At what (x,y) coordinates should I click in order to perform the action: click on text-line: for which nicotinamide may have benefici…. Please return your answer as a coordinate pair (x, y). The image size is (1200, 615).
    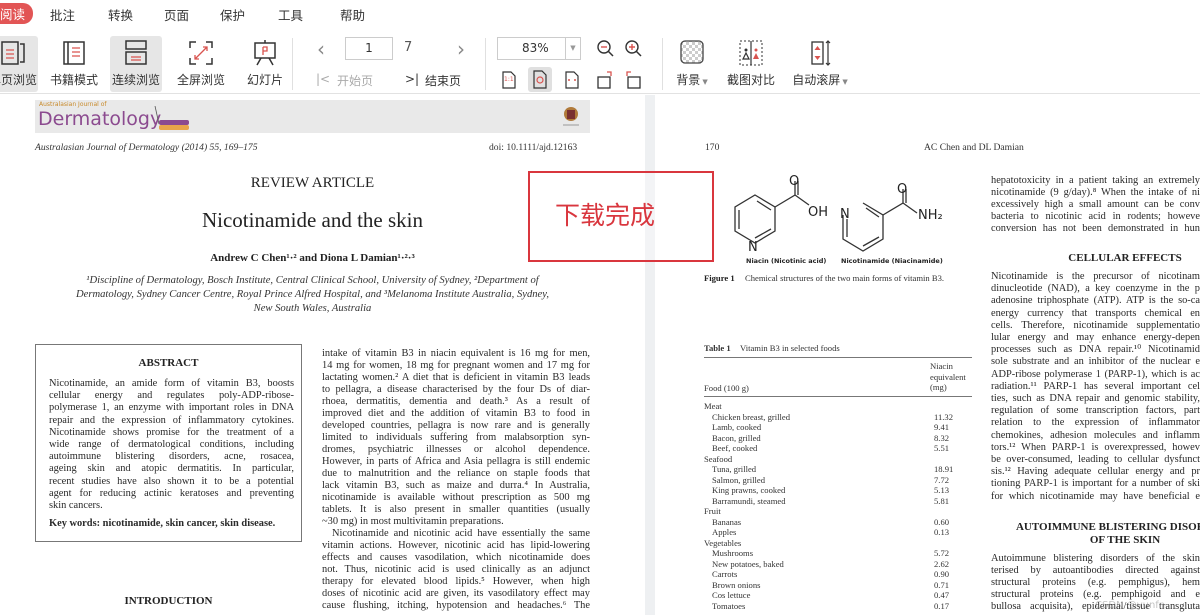
    Looking at the image, I should click on (1095, 496).